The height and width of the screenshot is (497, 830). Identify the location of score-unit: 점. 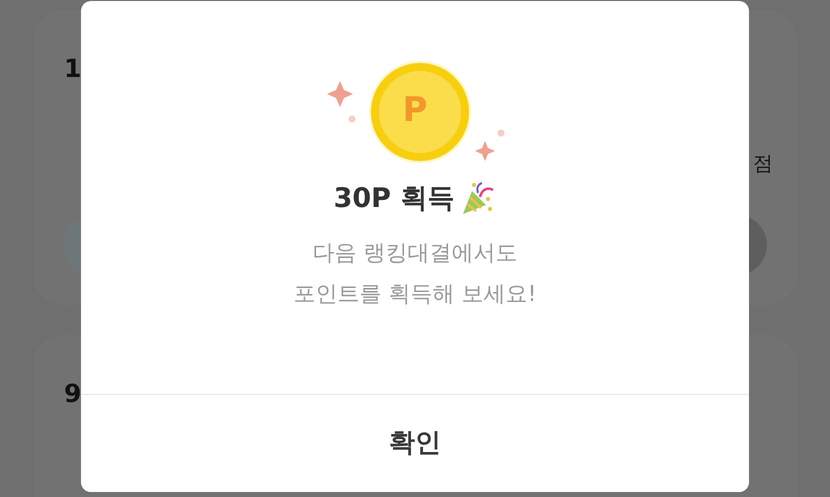
(763, 163).